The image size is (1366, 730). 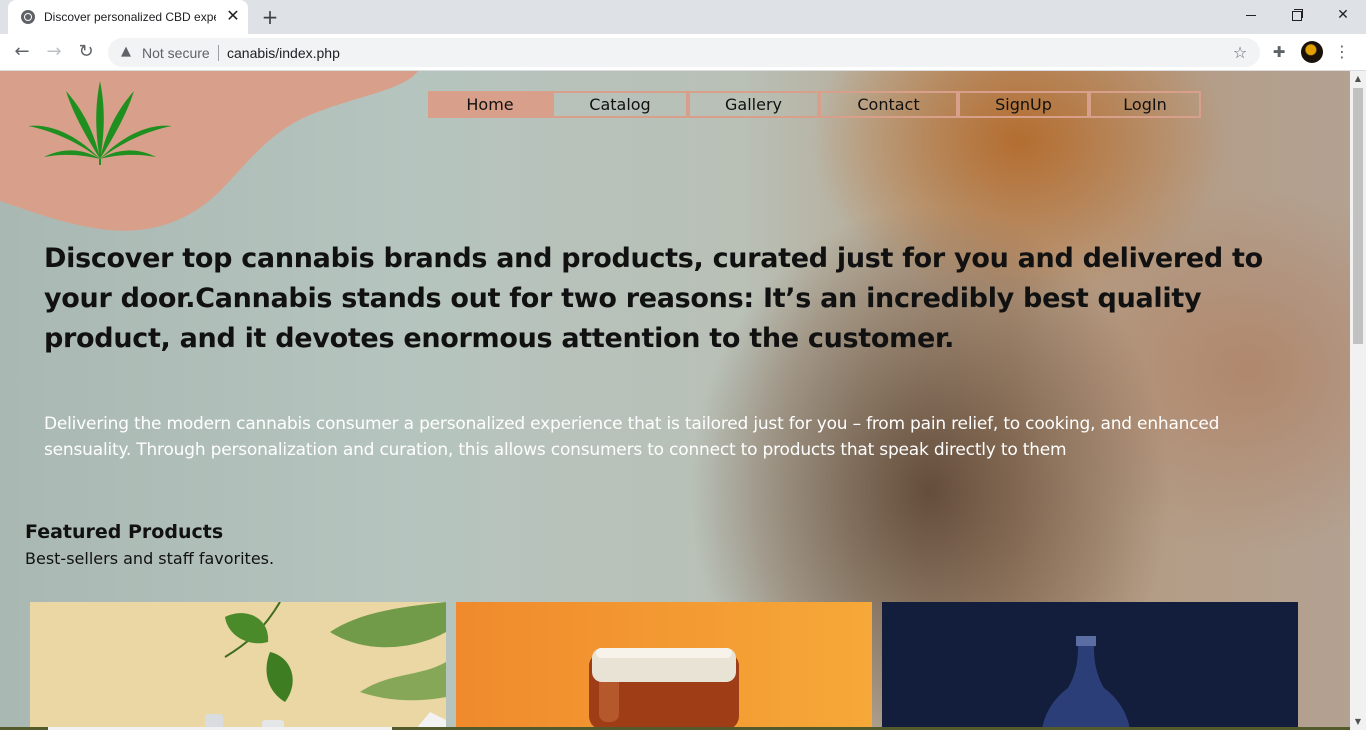 I want to click on new-tab-button: +, so click(x=270, y=17).